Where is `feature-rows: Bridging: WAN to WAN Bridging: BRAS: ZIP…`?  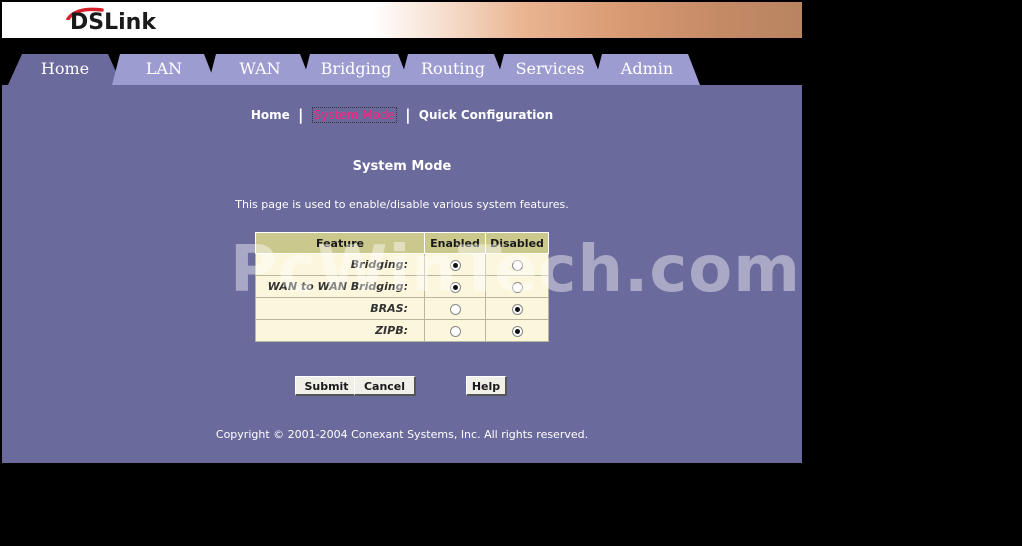 feature-rows: Bridging: WAN to WAN Bridging: BRAS: ZIP… is located at coordinates (402, 297).